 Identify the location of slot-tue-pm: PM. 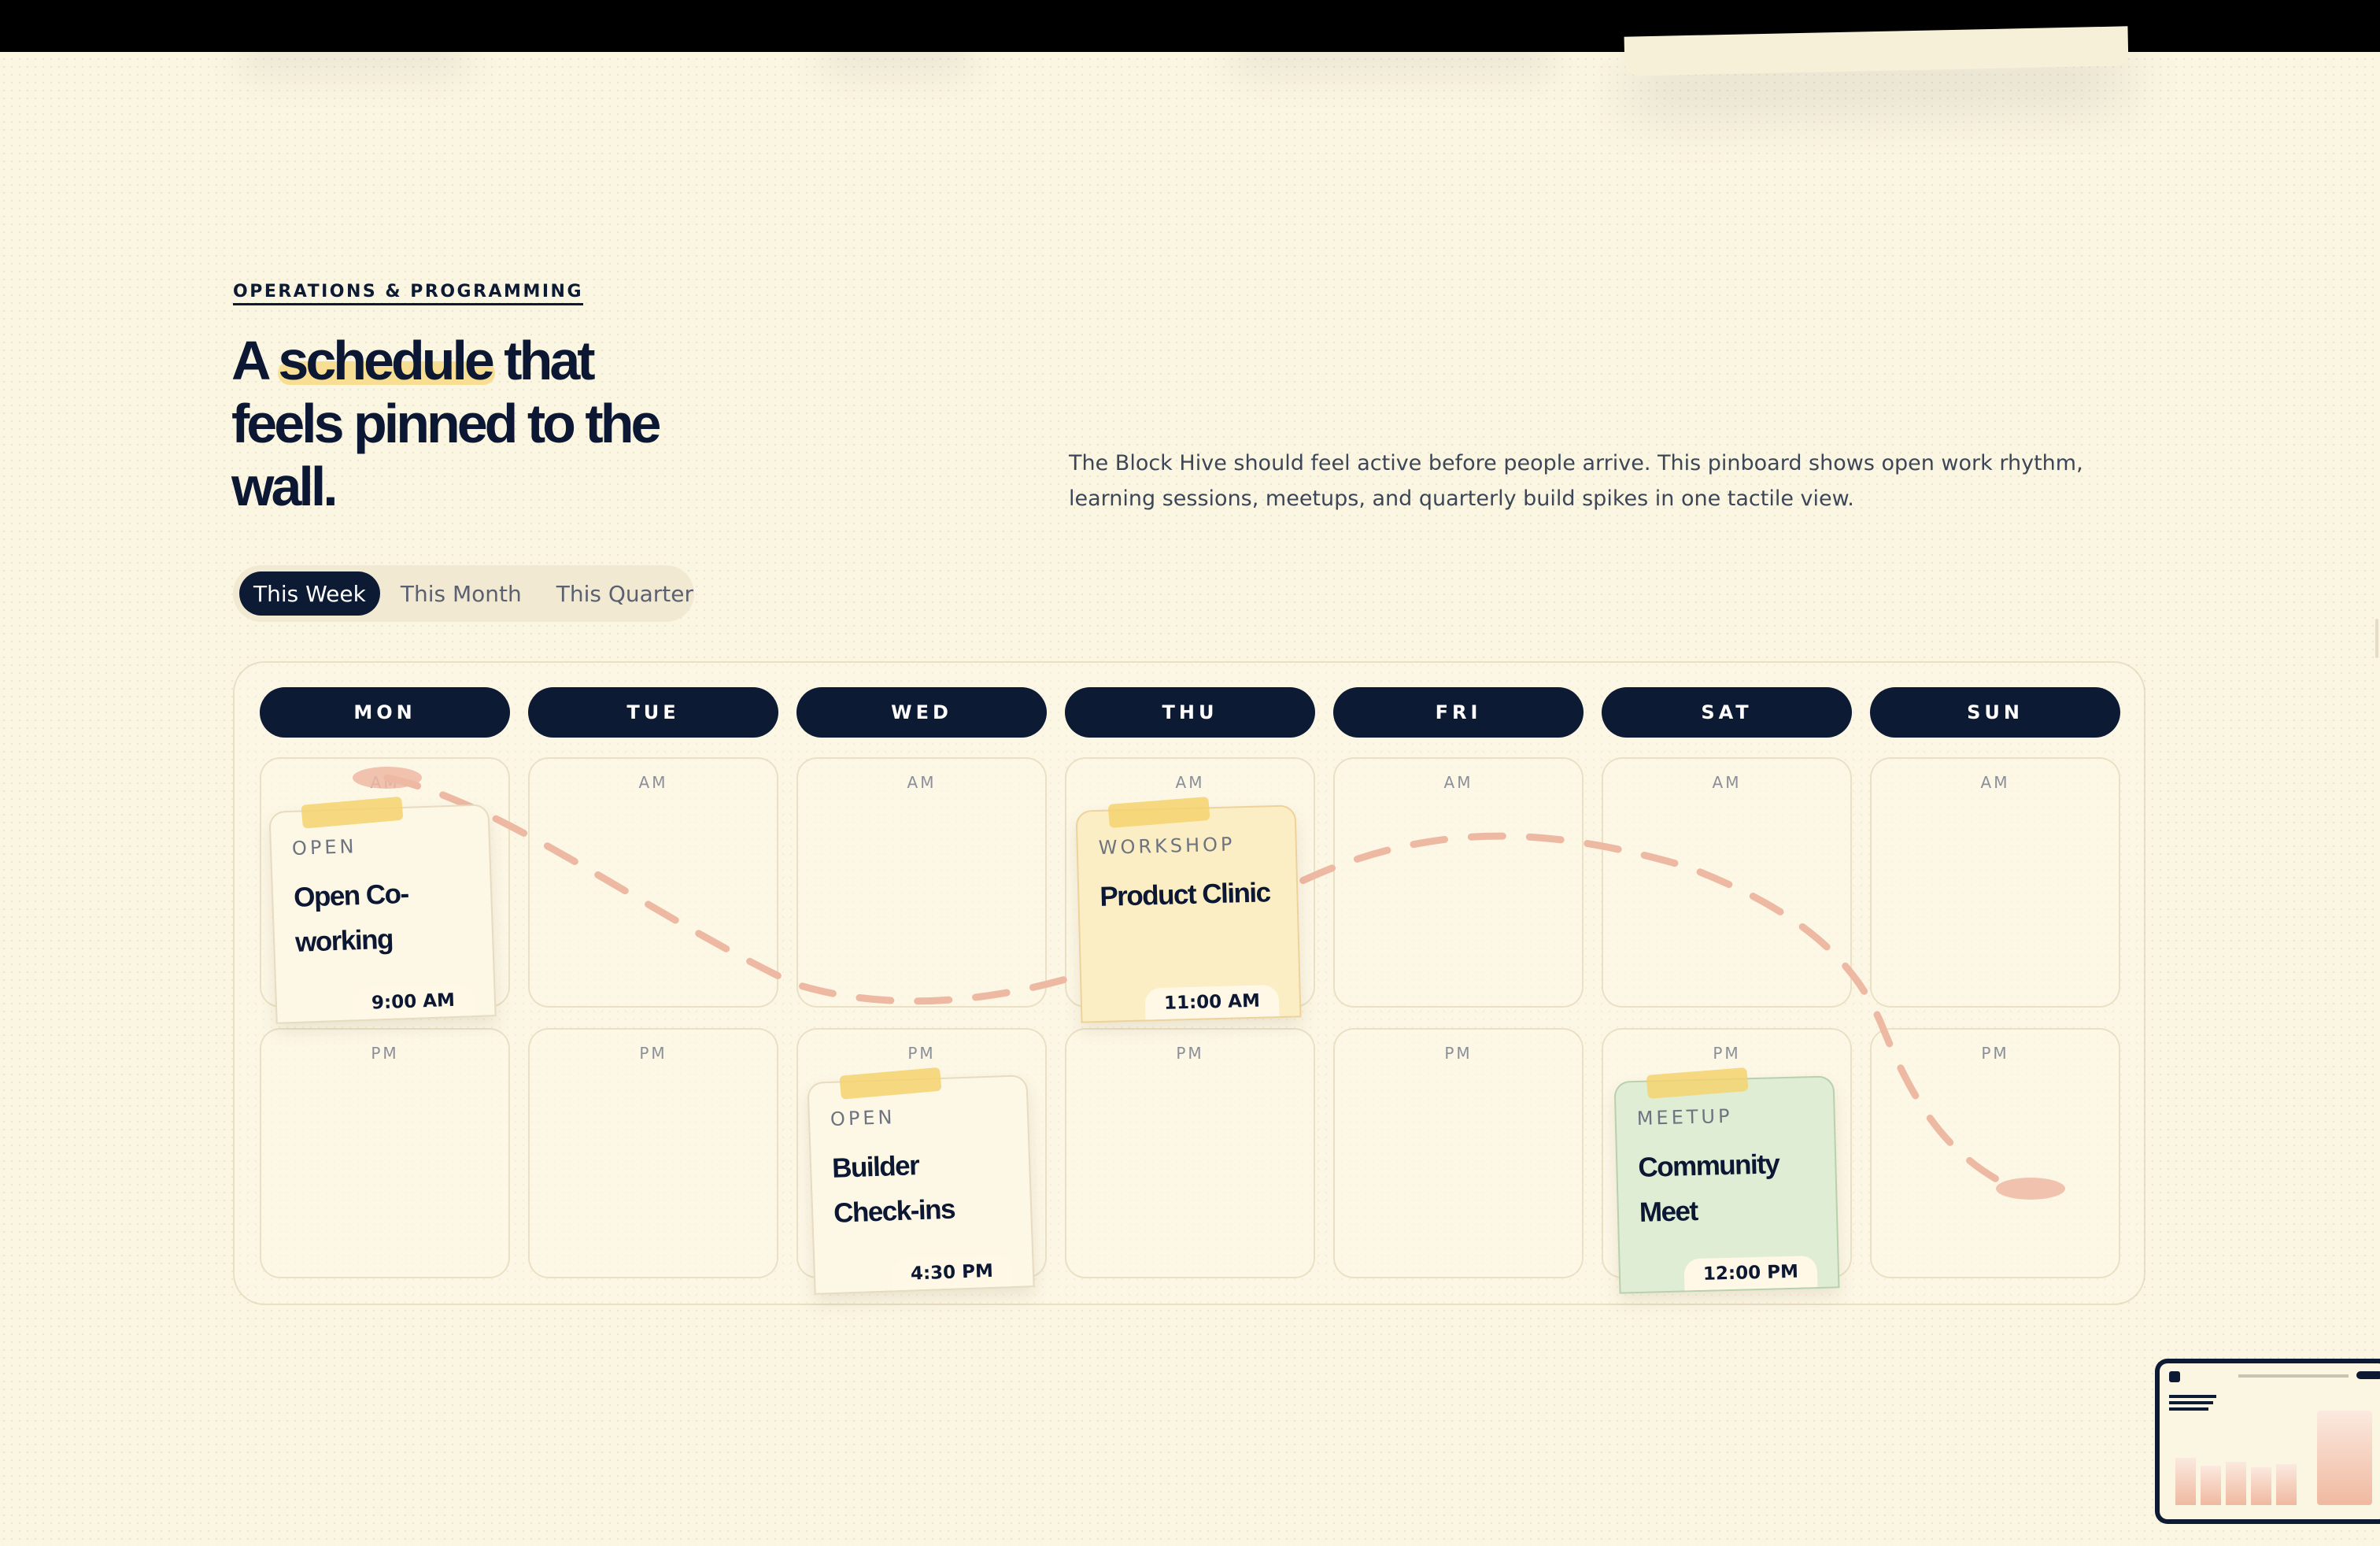
(653, 1153).